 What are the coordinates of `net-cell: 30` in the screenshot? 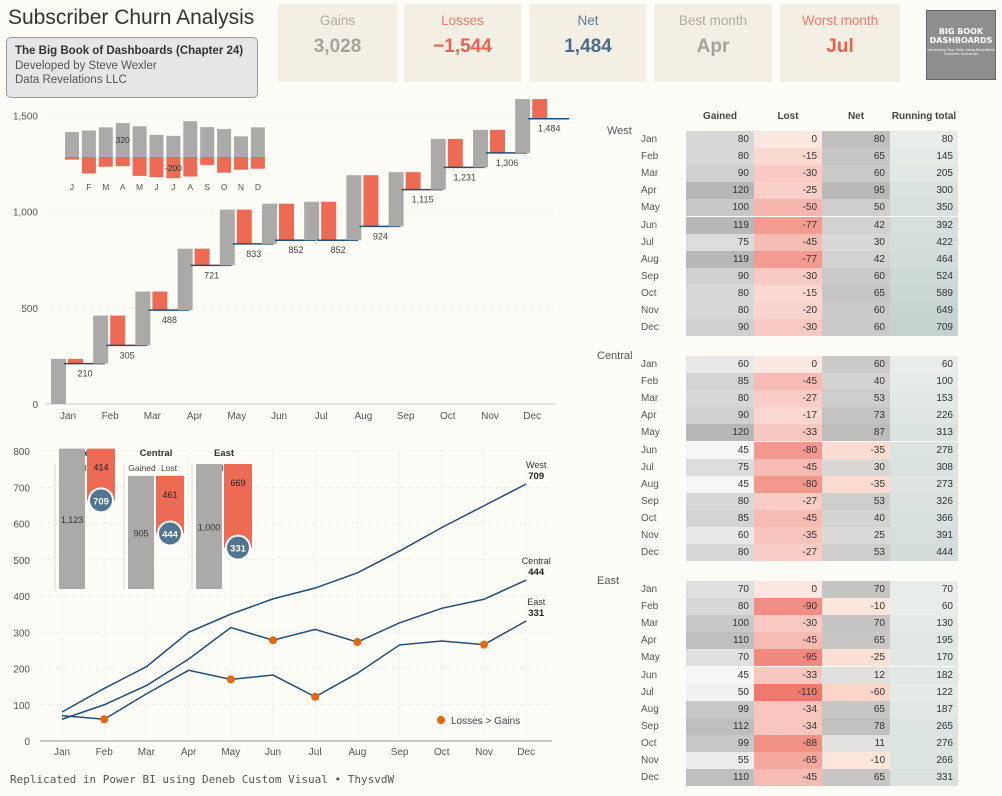 It's located at (856, 467).